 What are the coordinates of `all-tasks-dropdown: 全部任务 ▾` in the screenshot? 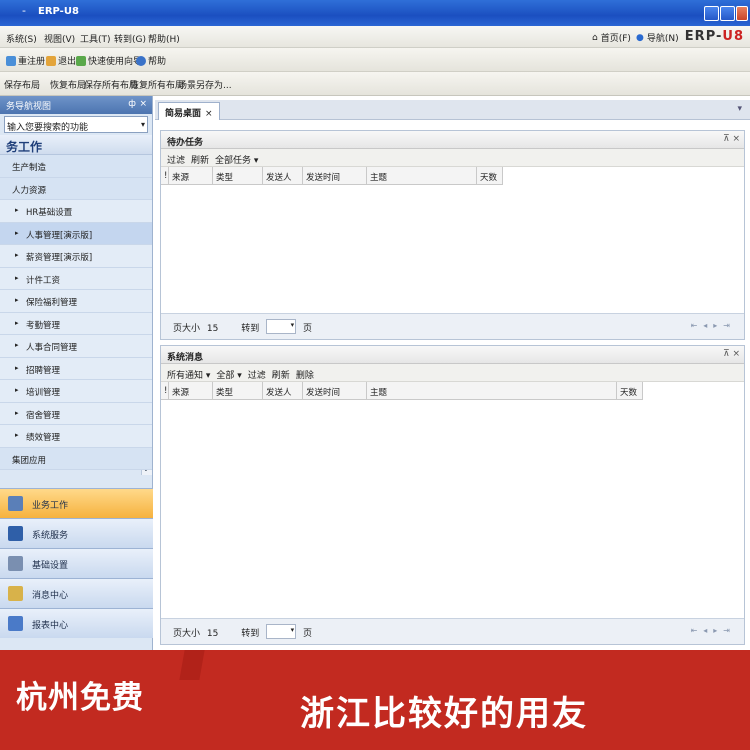 It's located at (236, 159).